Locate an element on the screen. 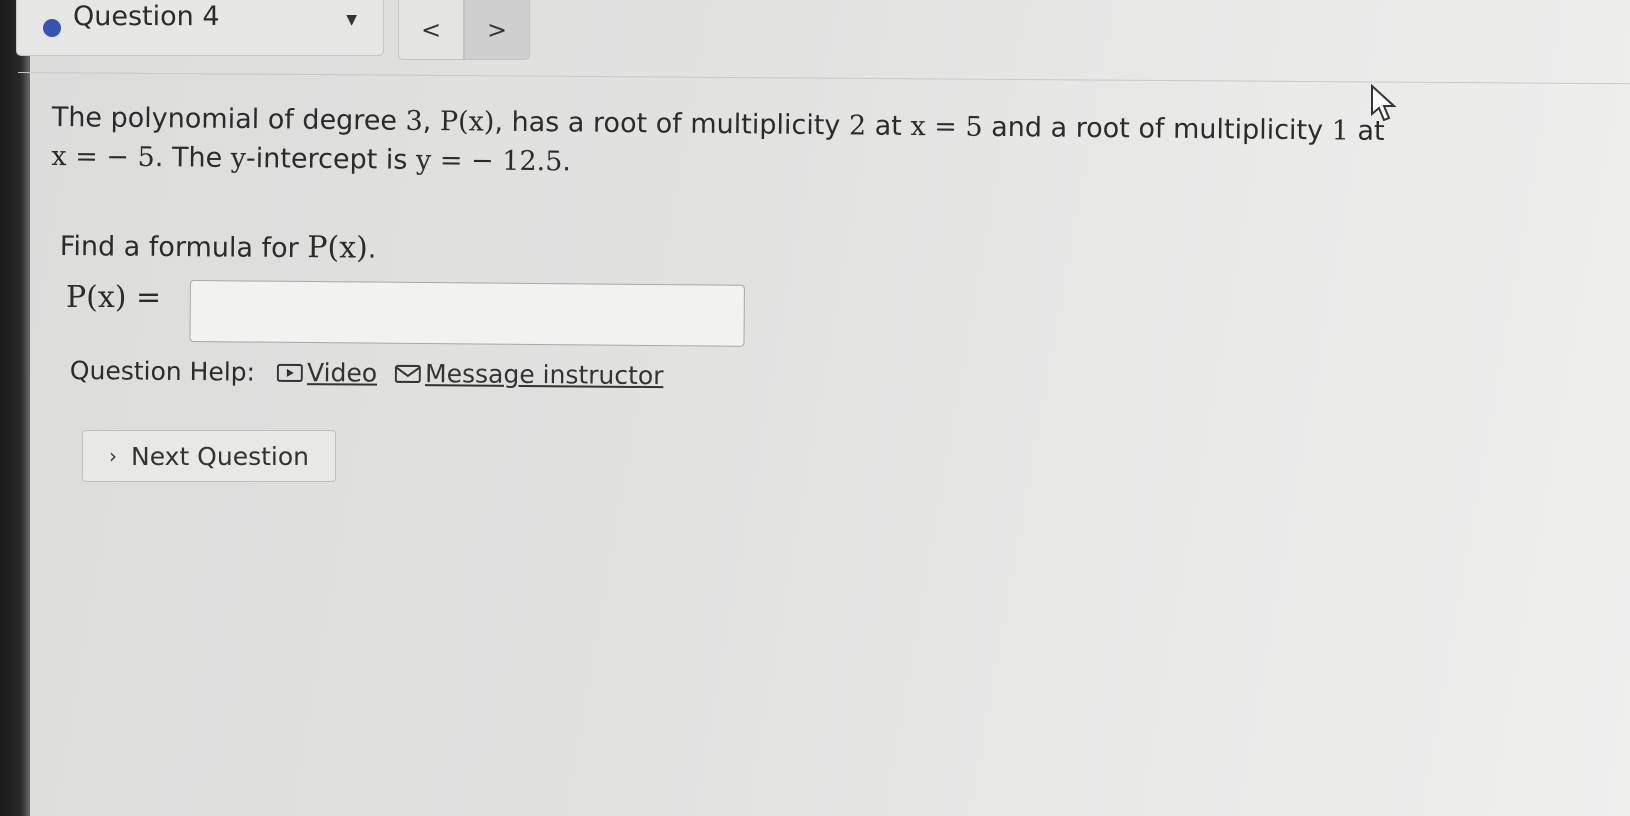 This screenshot has height=816, width=1630. problem-text: , is located at coordinates (431, 121).